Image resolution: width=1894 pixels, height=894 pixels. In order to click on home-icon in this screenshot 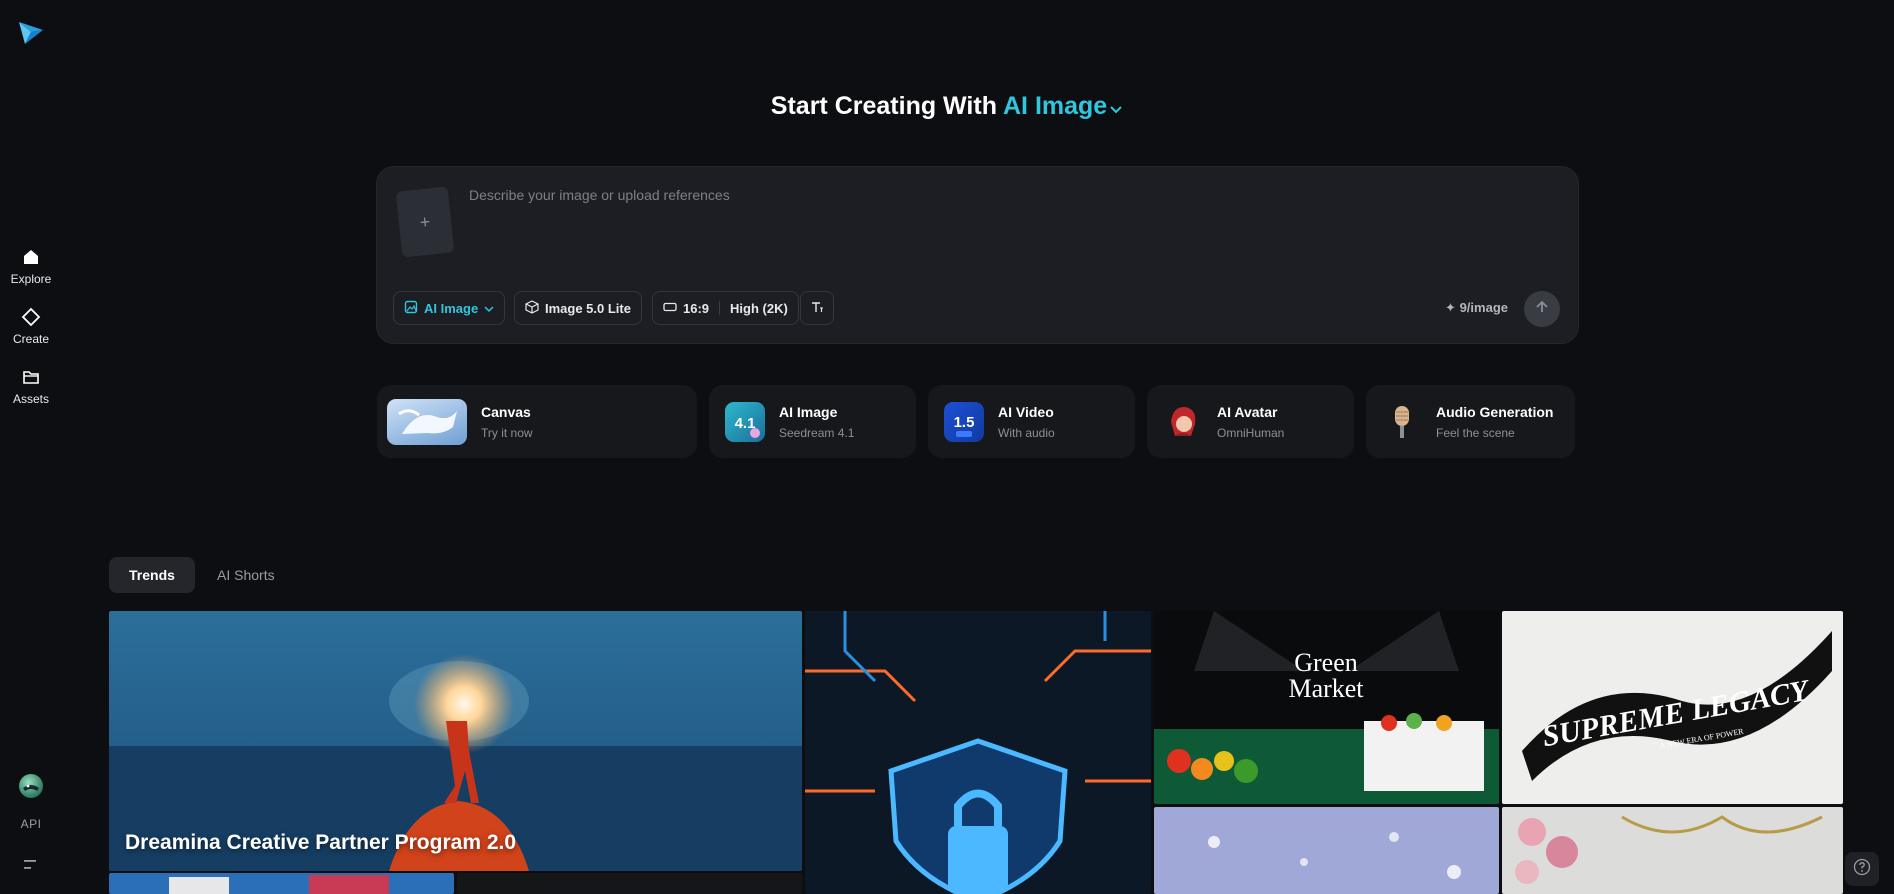, I will do `click(31, 257)`.